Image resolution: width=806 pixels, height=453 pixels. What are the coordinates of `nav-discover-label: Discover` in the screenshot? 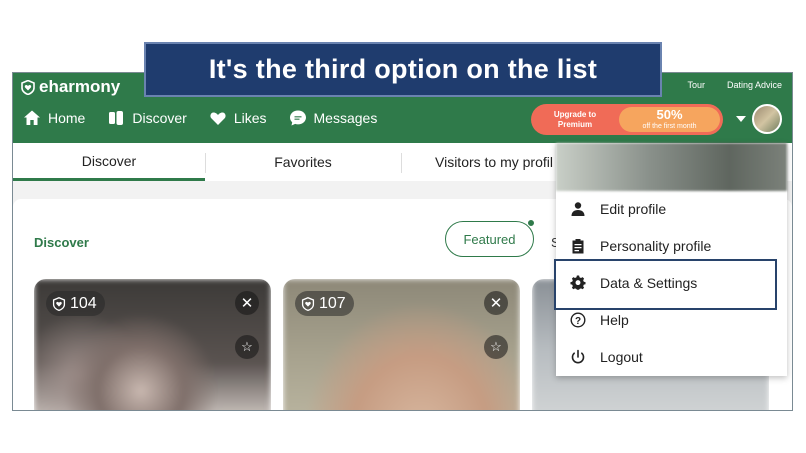 It's located at (159, 118).